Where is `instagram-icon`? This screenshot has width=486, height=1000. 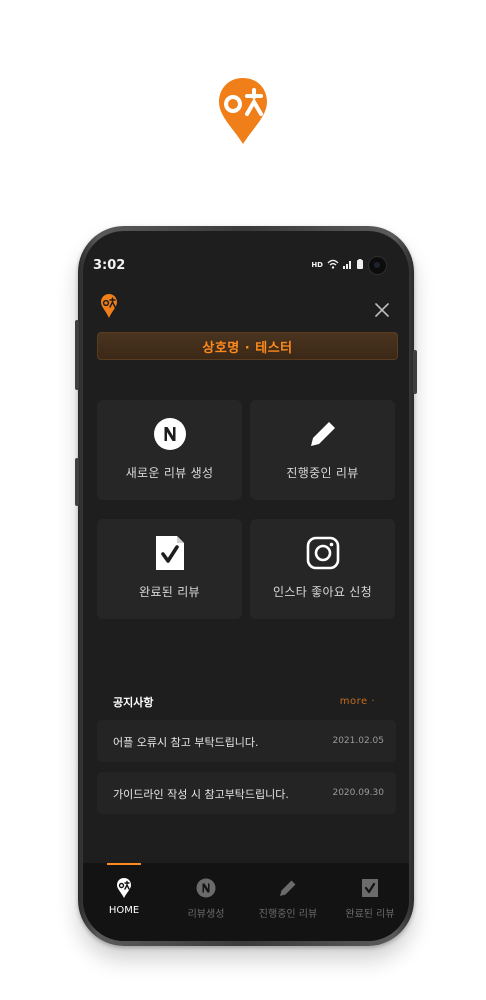
instagram-icon is located at coordinates (322, 553).